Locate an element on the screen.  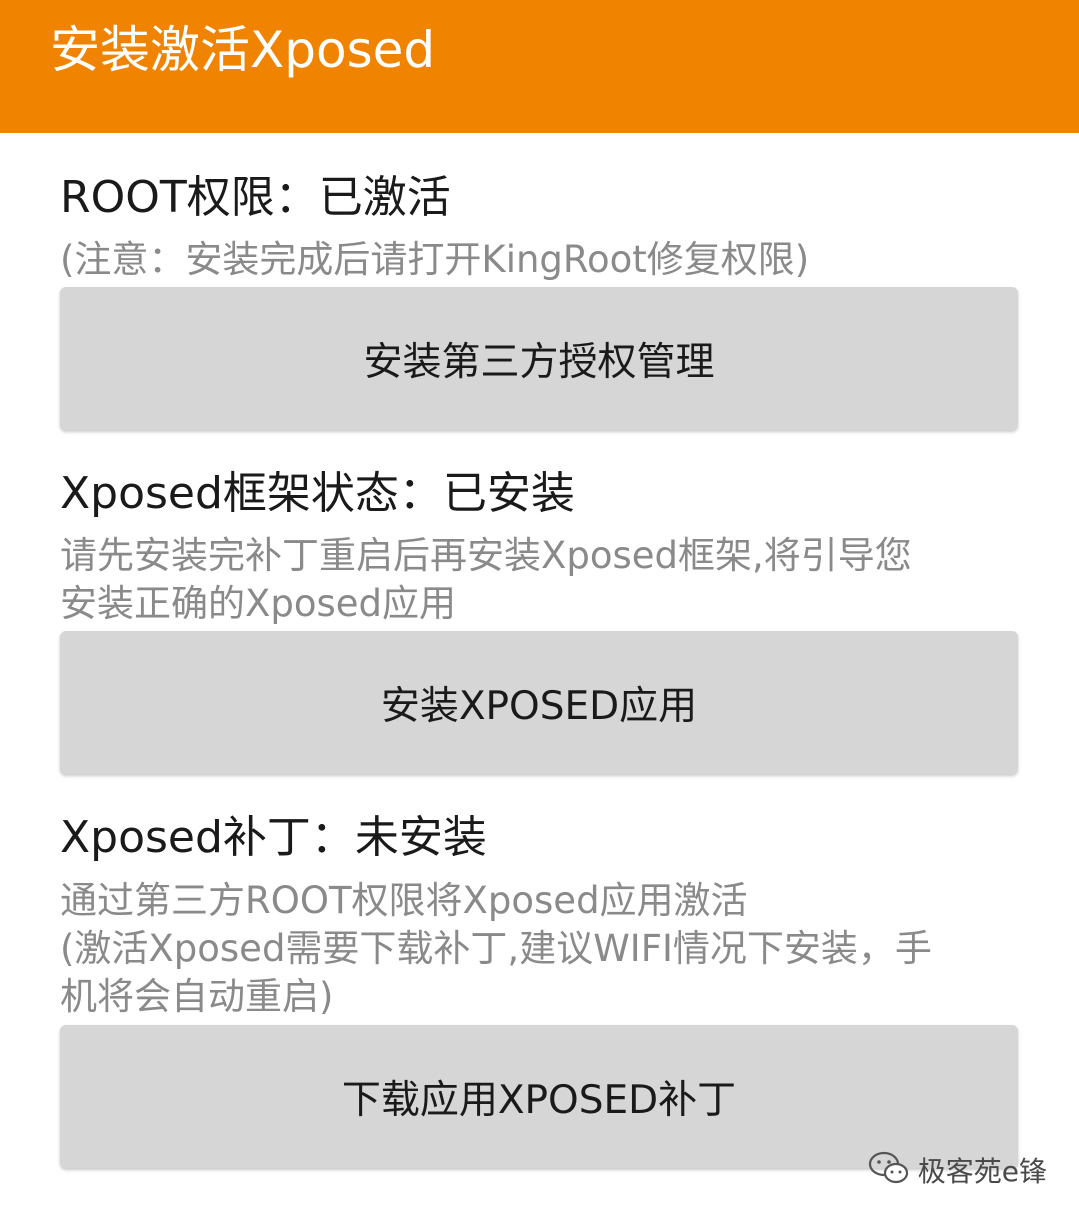
patch-note-line-3: 机将会自动重启) is located at coordinates (197, 996).